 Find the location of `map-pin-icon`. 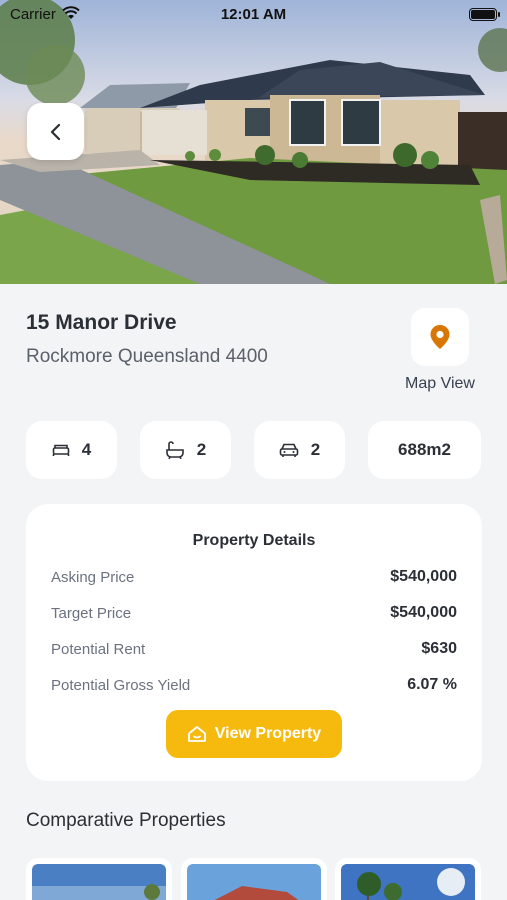

map-pin-icon is located at coordinates (440, 337).